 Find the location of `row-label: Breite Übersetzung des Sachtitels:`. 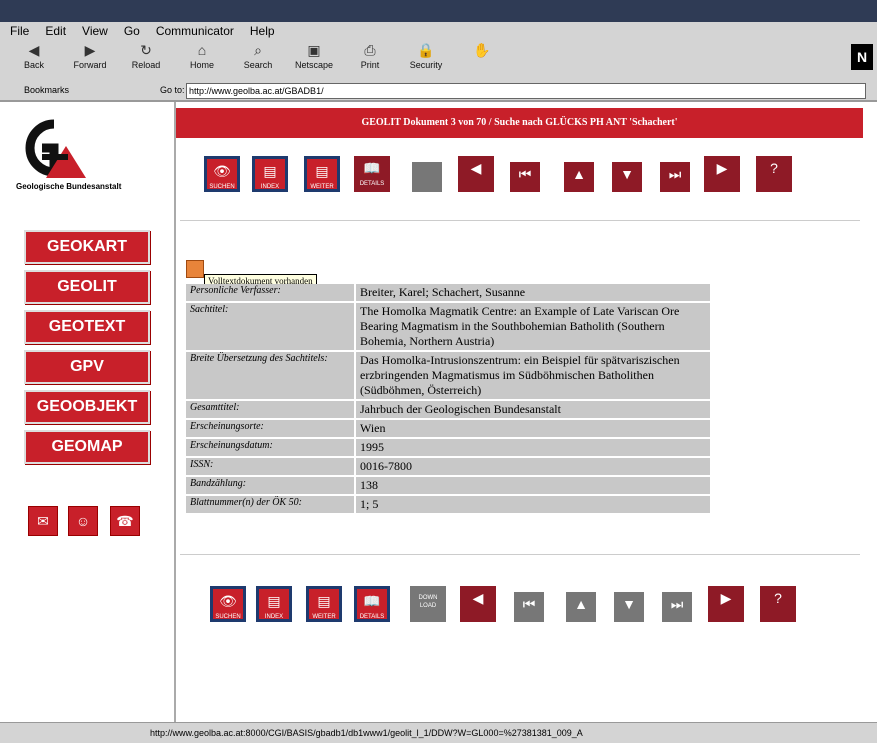

row-label: Breite Übersetzung des Sachtitels: is located at coordinates (270, 375).